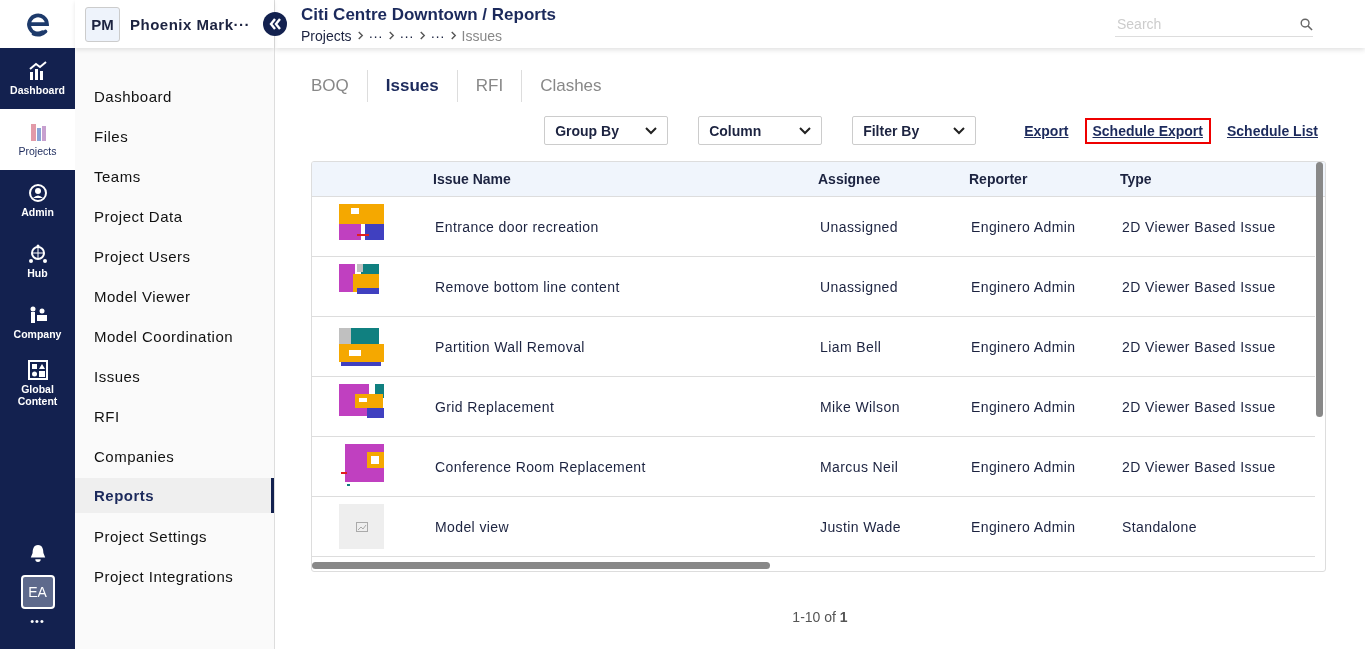 The height and width of the screenshot is (649, 1365). What do you see at coordinates (174, 456) in the screenshot?
I see `nav-item: Companies` at bounding box center [174, 456].